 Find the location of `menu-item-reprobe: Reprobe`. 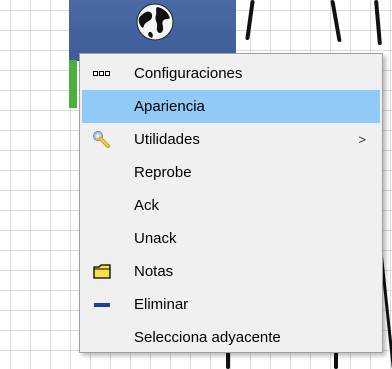

menu-item-reprobe: Reprobe is located at coordinates (231, 172).